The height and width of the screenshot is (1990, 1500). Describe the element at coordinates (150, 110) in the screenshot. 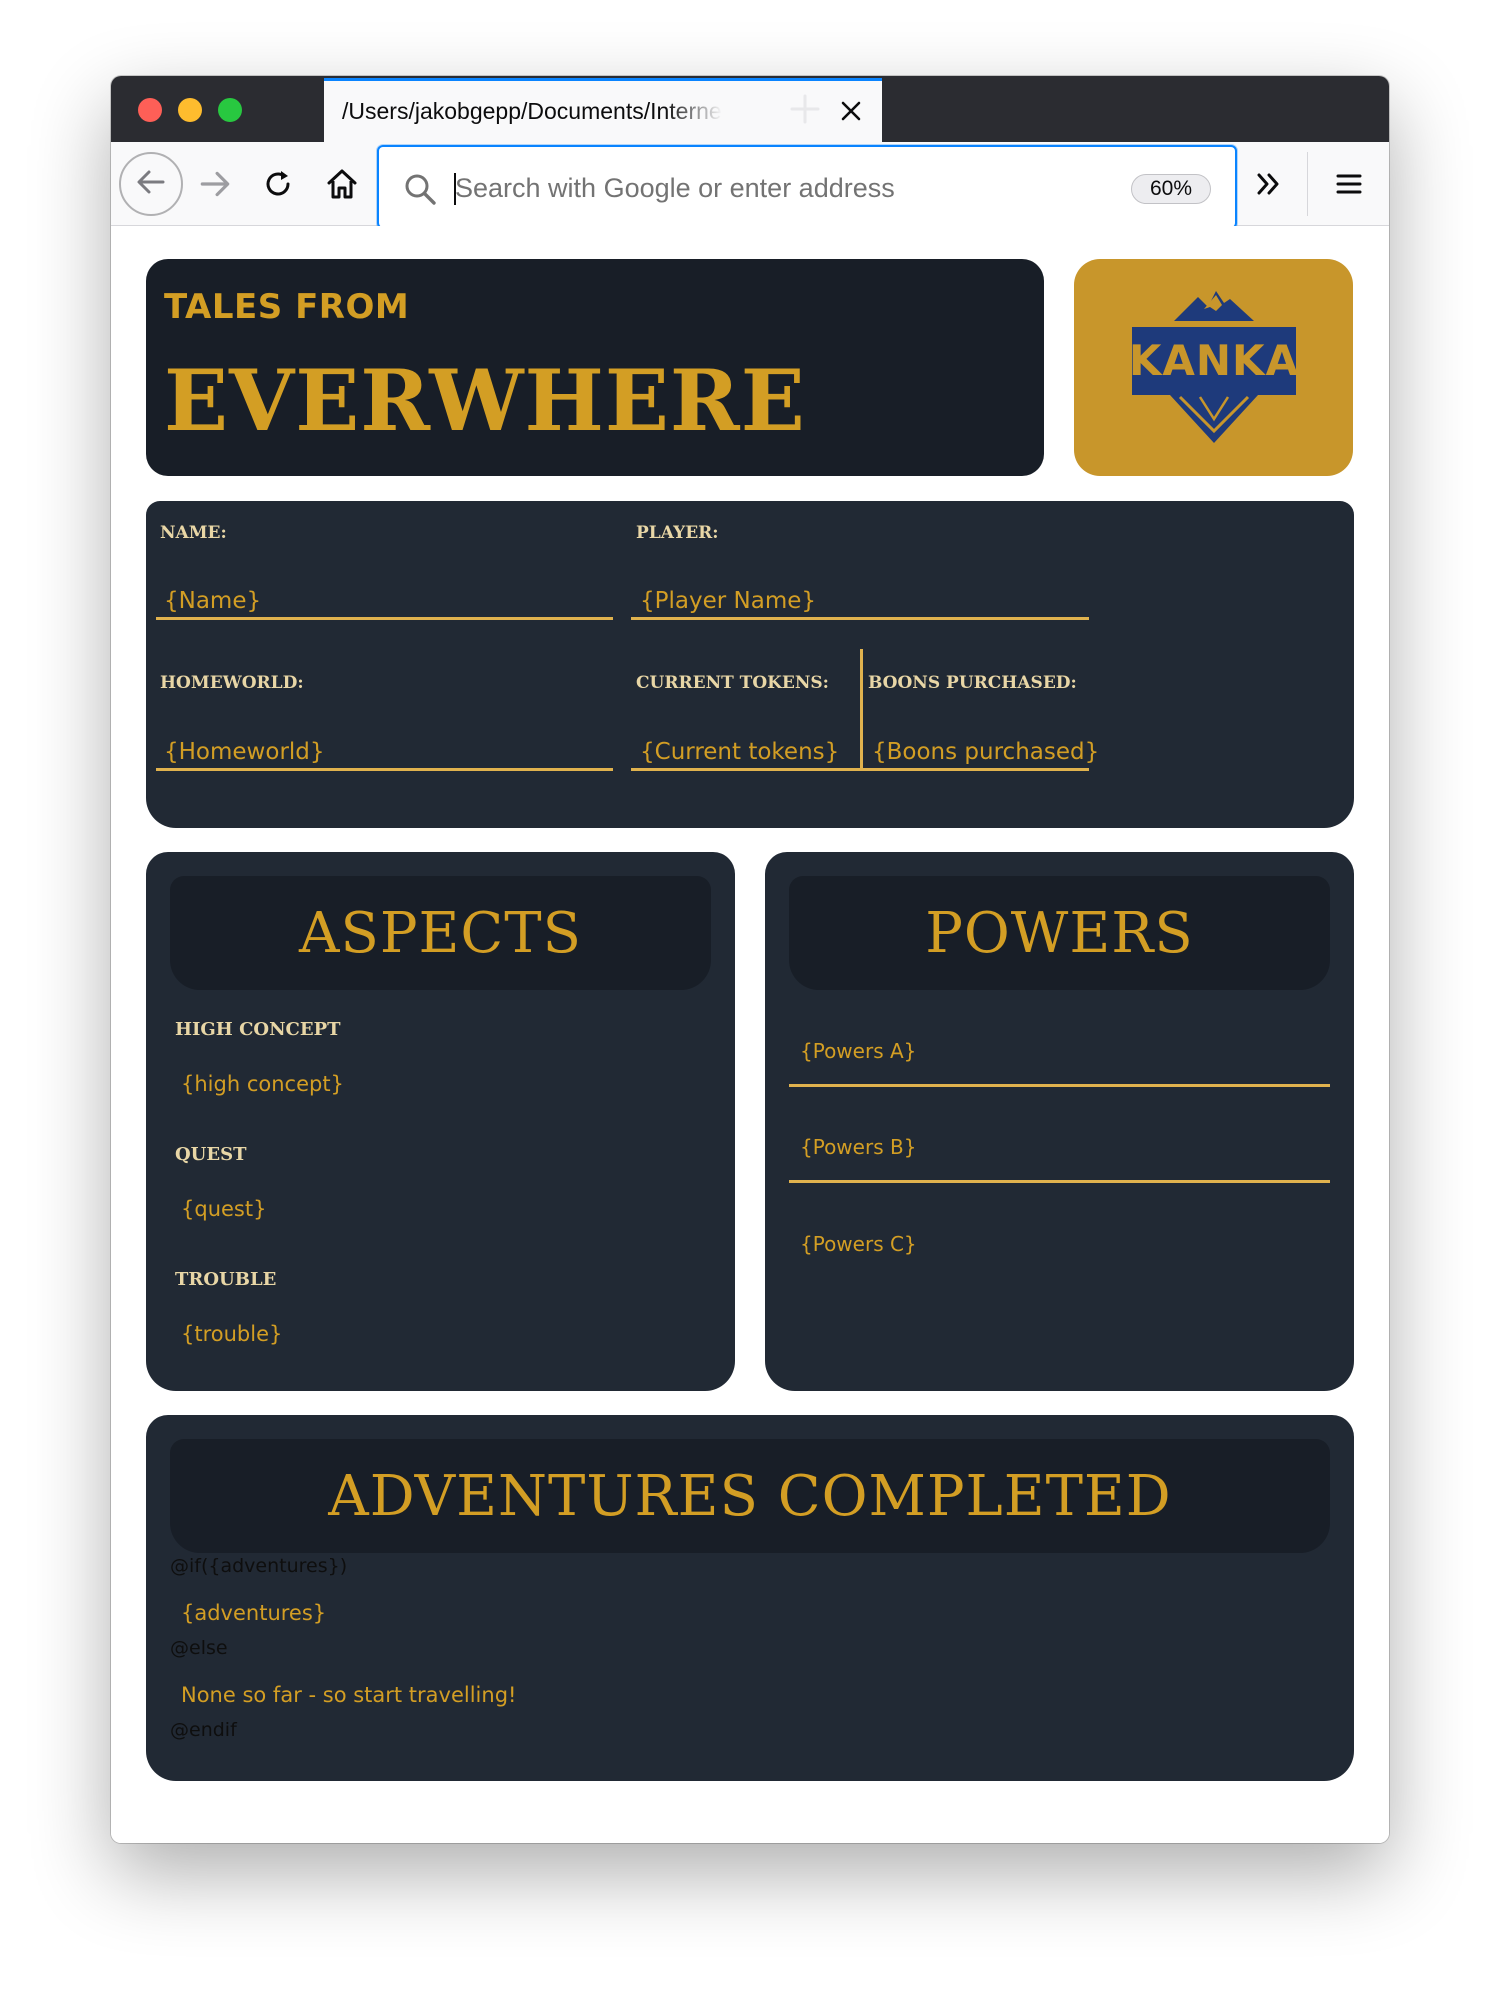

I see `close-window-button` at that location.